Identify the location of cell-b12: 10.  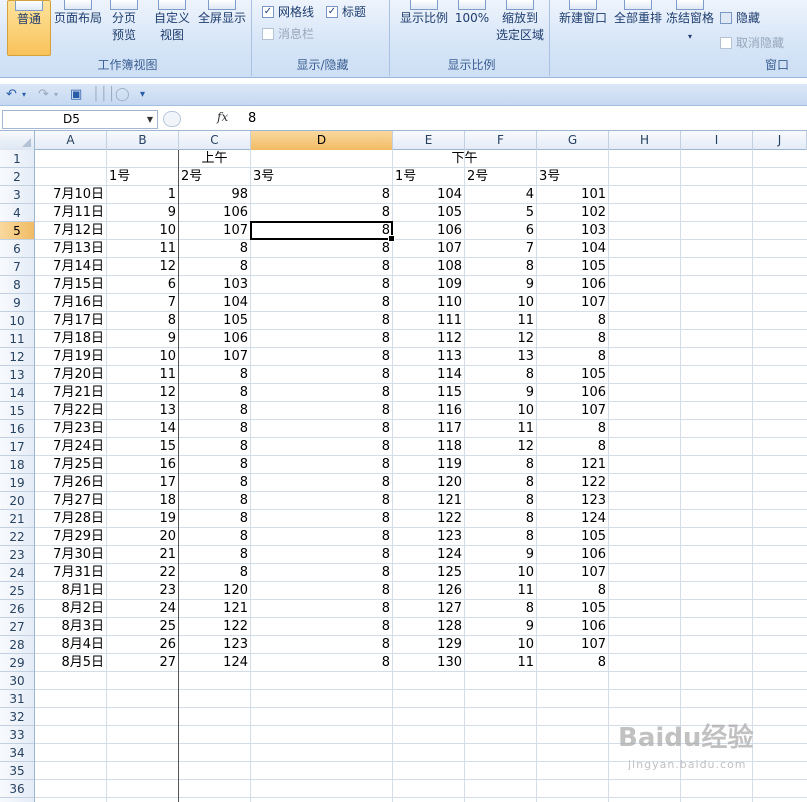
(142, 357).